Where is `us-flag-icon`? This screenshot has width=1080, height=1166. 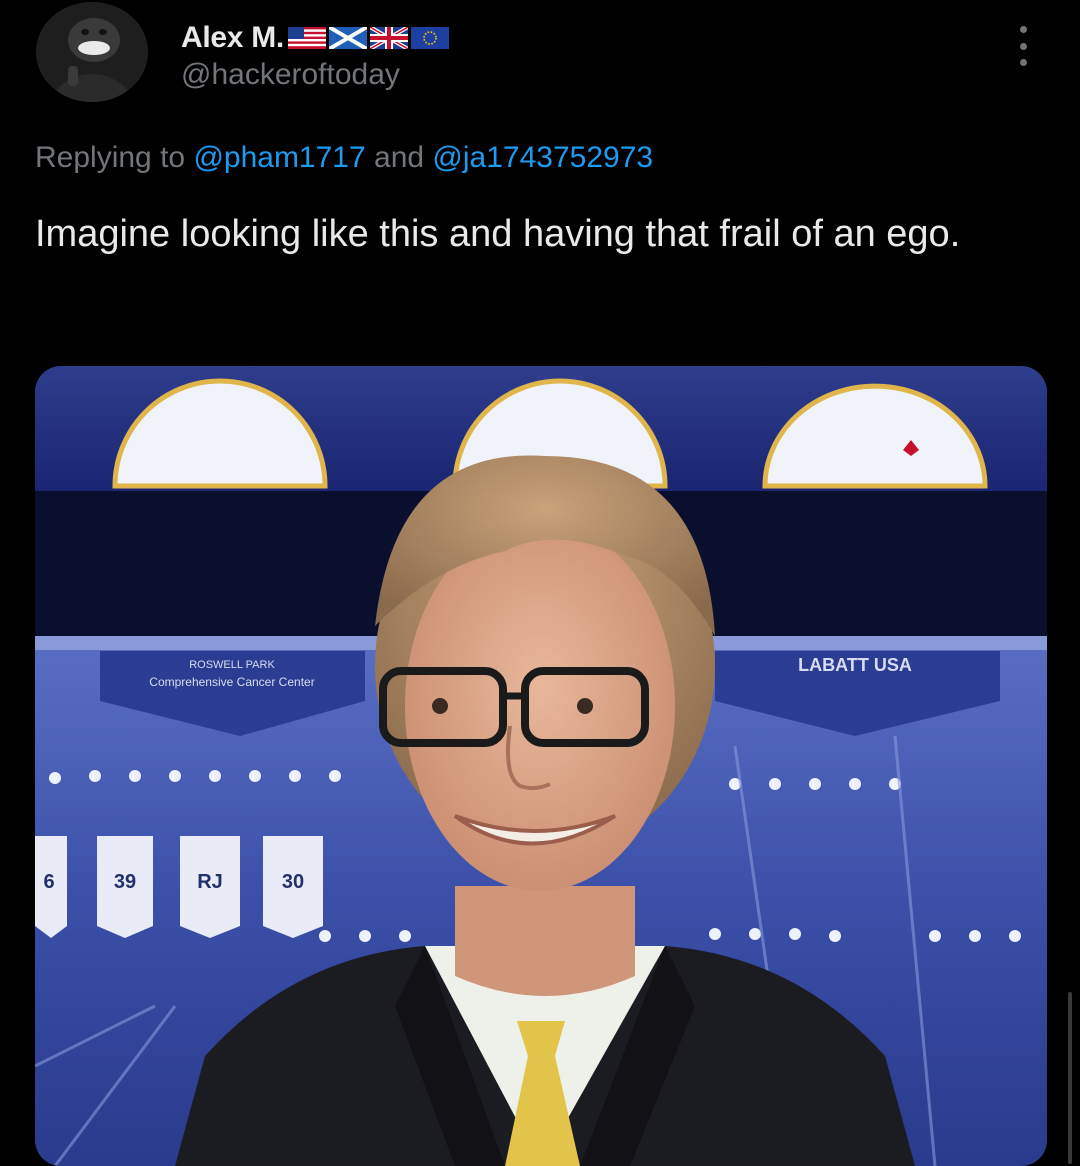
us-flag-icon is located at coordinates (306, 38).